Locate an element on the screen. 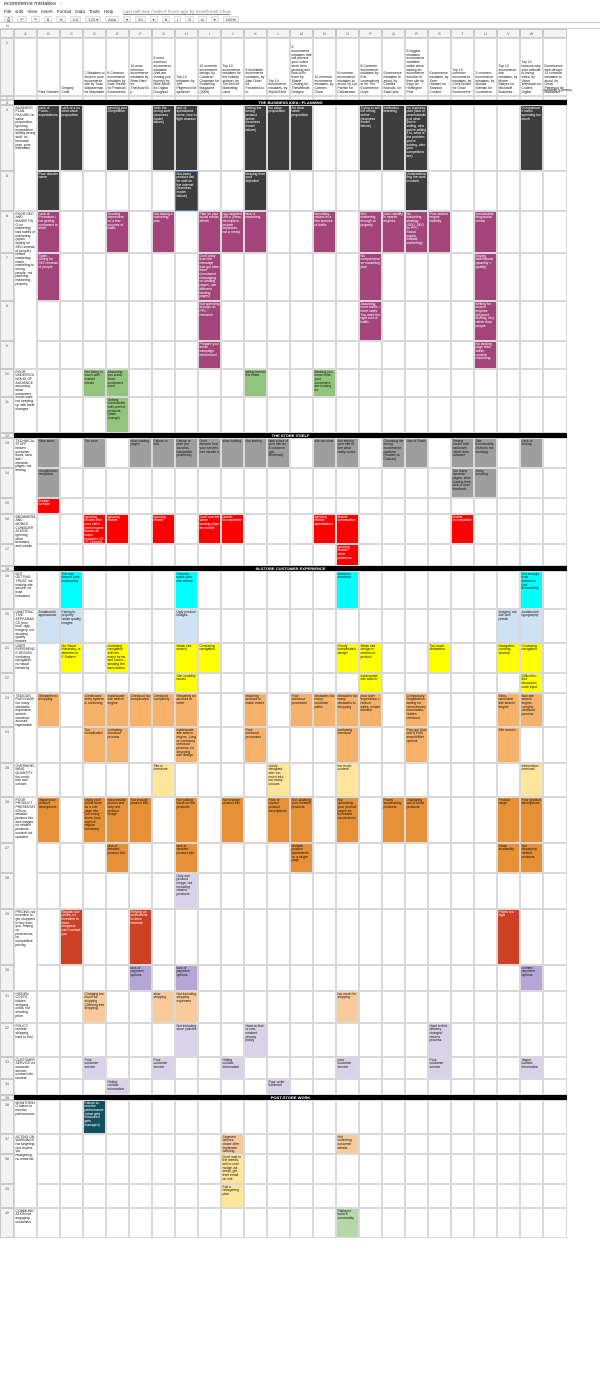 This screenshot has height=1380, width=600. column-header: L is located at coordinates (278, 33).